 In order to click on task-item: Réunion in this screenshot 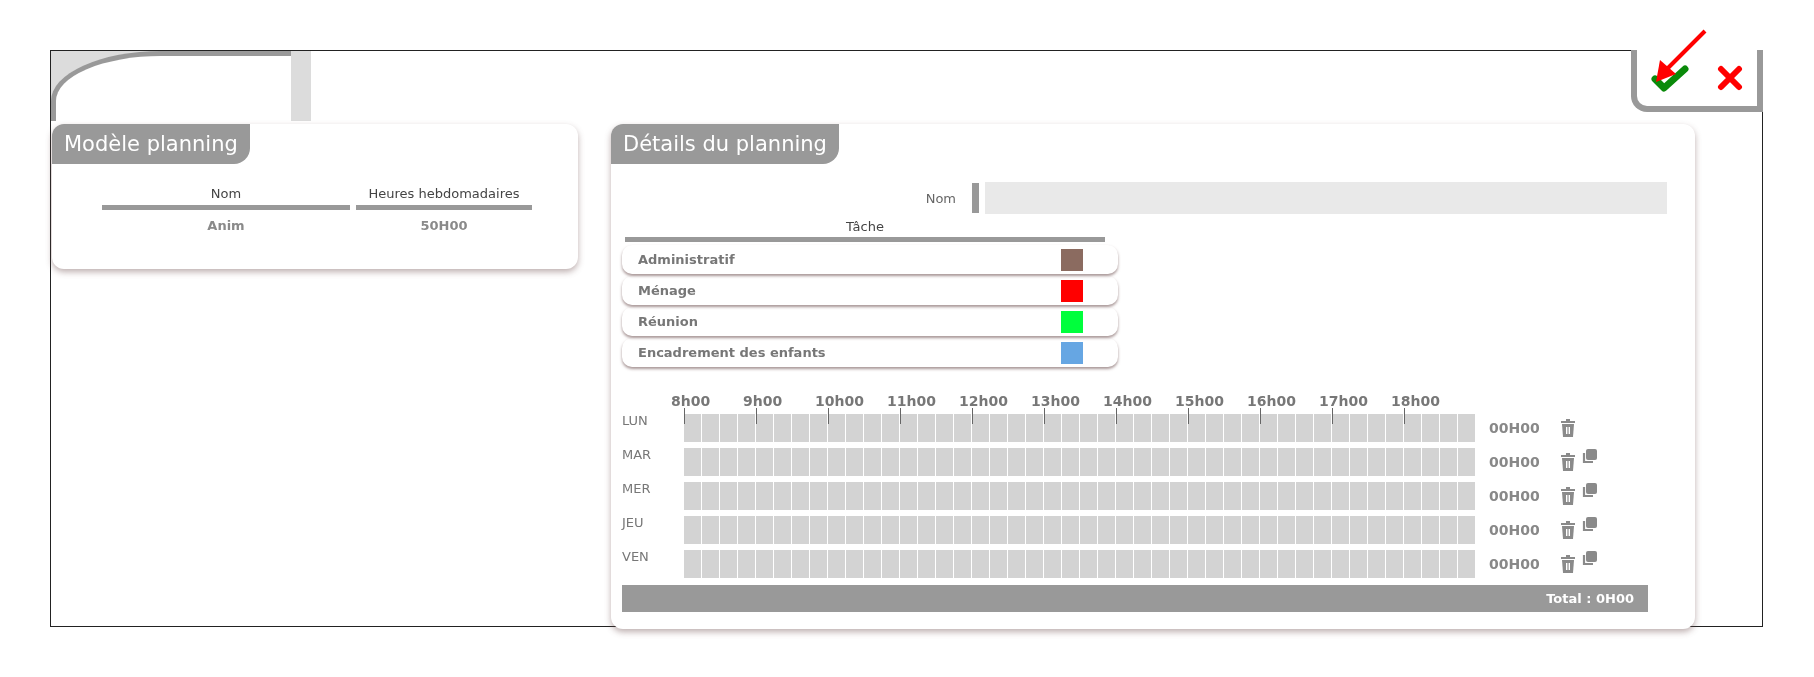, I will do `click(870, 321)`.